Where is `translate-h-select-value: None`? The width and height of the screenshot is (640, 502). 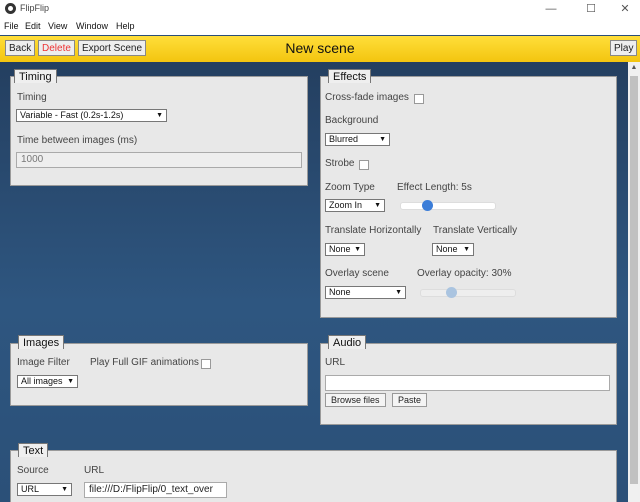
translate-h-select-value: None is located at coordinates (340, 249).